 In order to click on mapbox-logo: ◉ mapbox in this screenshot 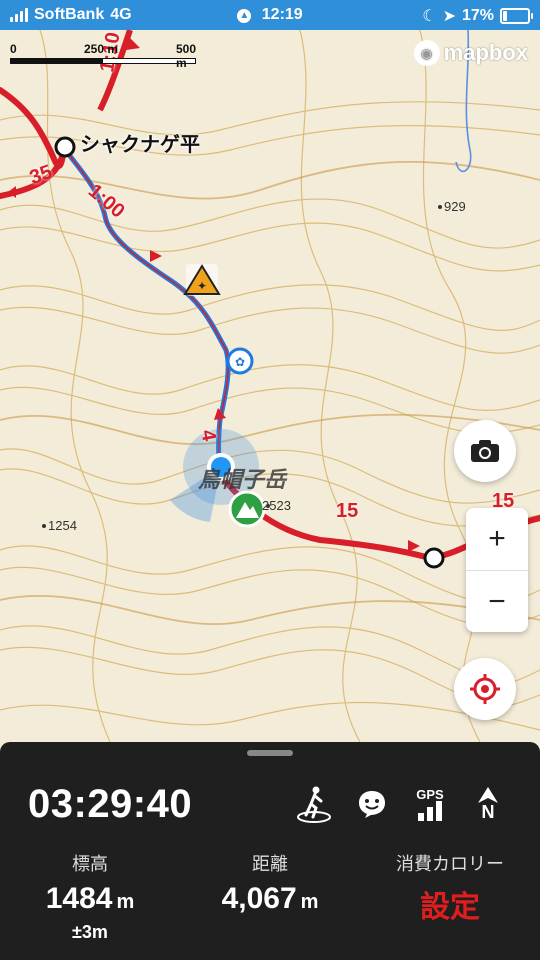, I will do `click(470, 53)`.